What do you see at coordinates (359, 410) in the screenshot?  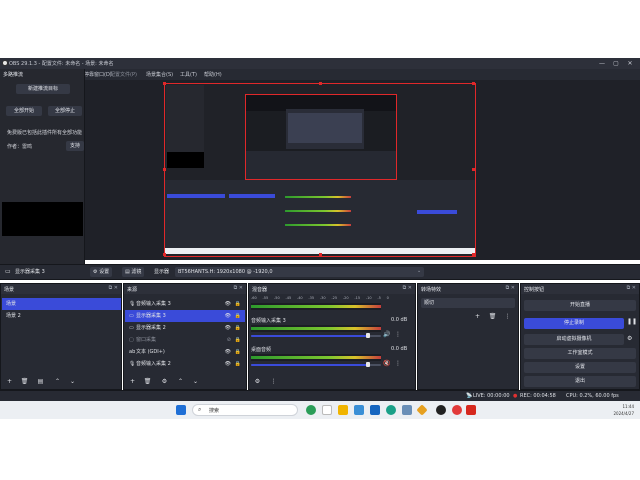 I see `mail-icon` at bounding box center [359, 410].